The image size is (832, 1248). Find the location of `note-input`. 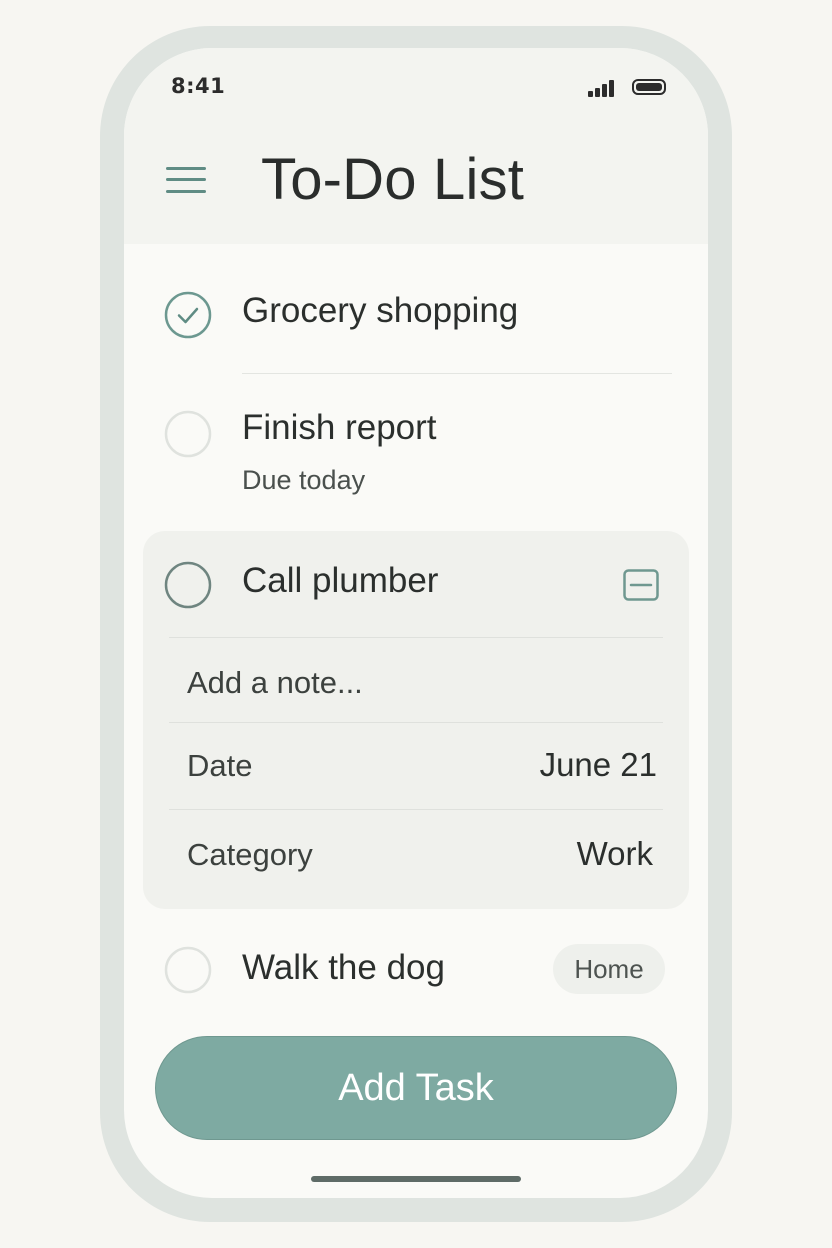

note-input is located at coordinates (417, 683).